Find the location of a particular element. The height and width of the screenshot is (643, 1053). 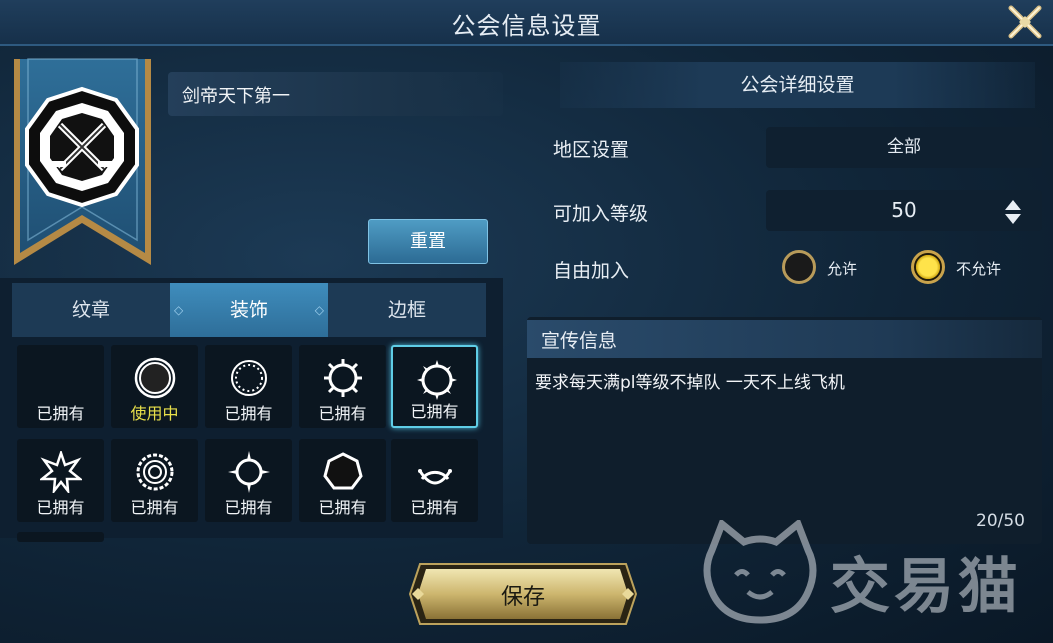

disallow-label: 不允许 is located at coordinates (978, 268).